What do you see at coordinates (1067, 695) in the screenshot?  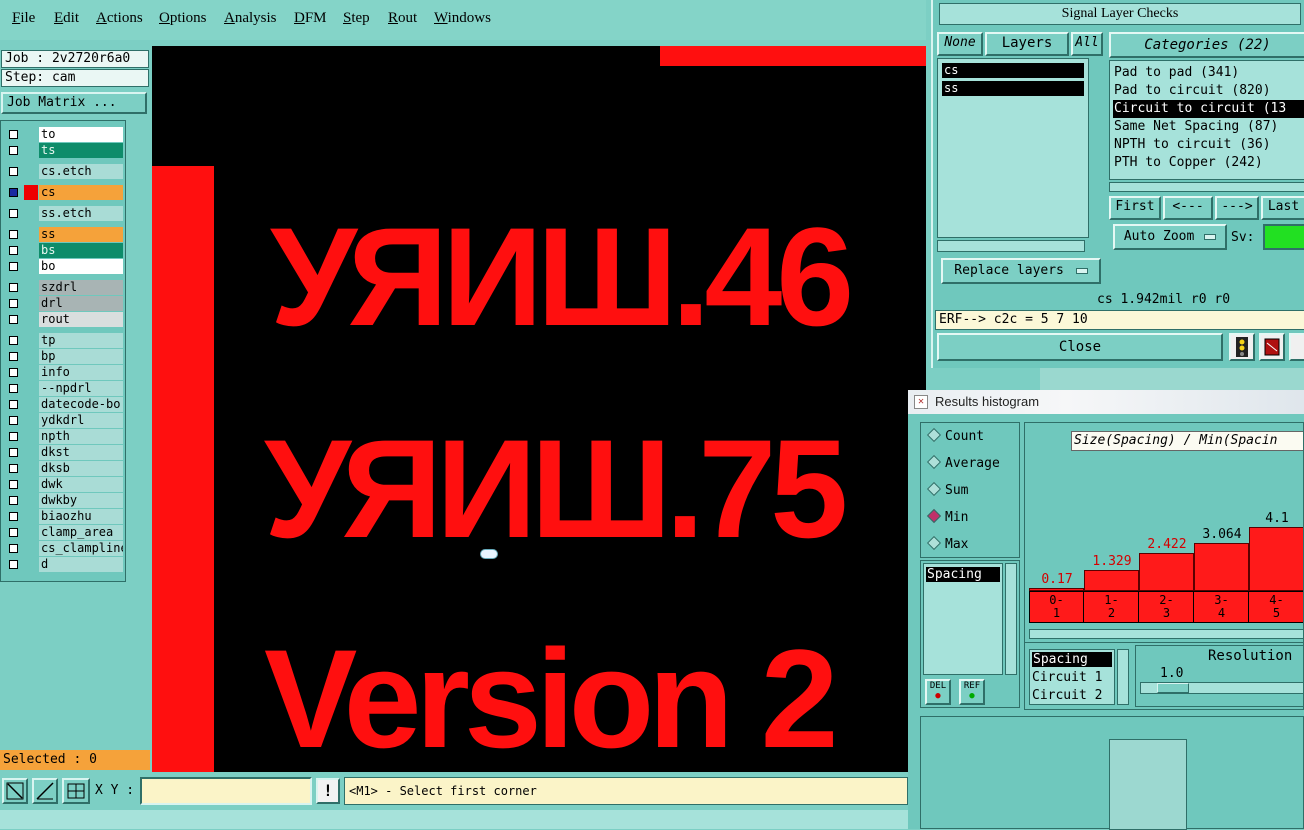 I see `selector-item: Circuit 2` at bounding box center [1067, 695].